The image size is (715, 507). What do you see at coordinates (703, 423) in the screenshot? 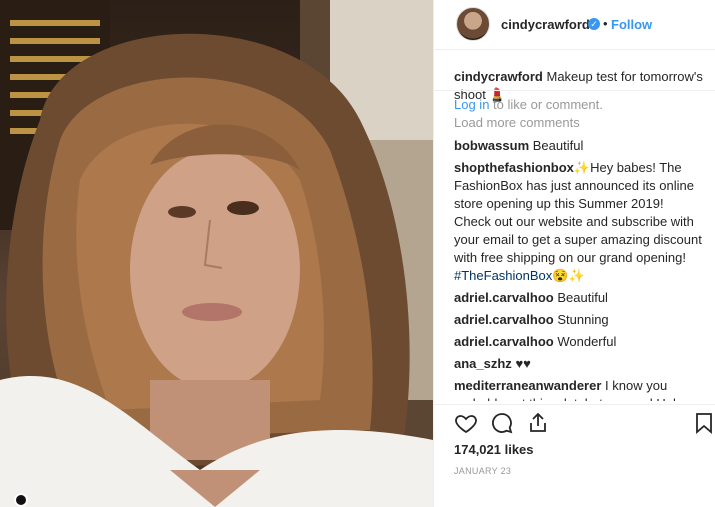
I see `bookmark-icon` at bounding box center [703, 423].